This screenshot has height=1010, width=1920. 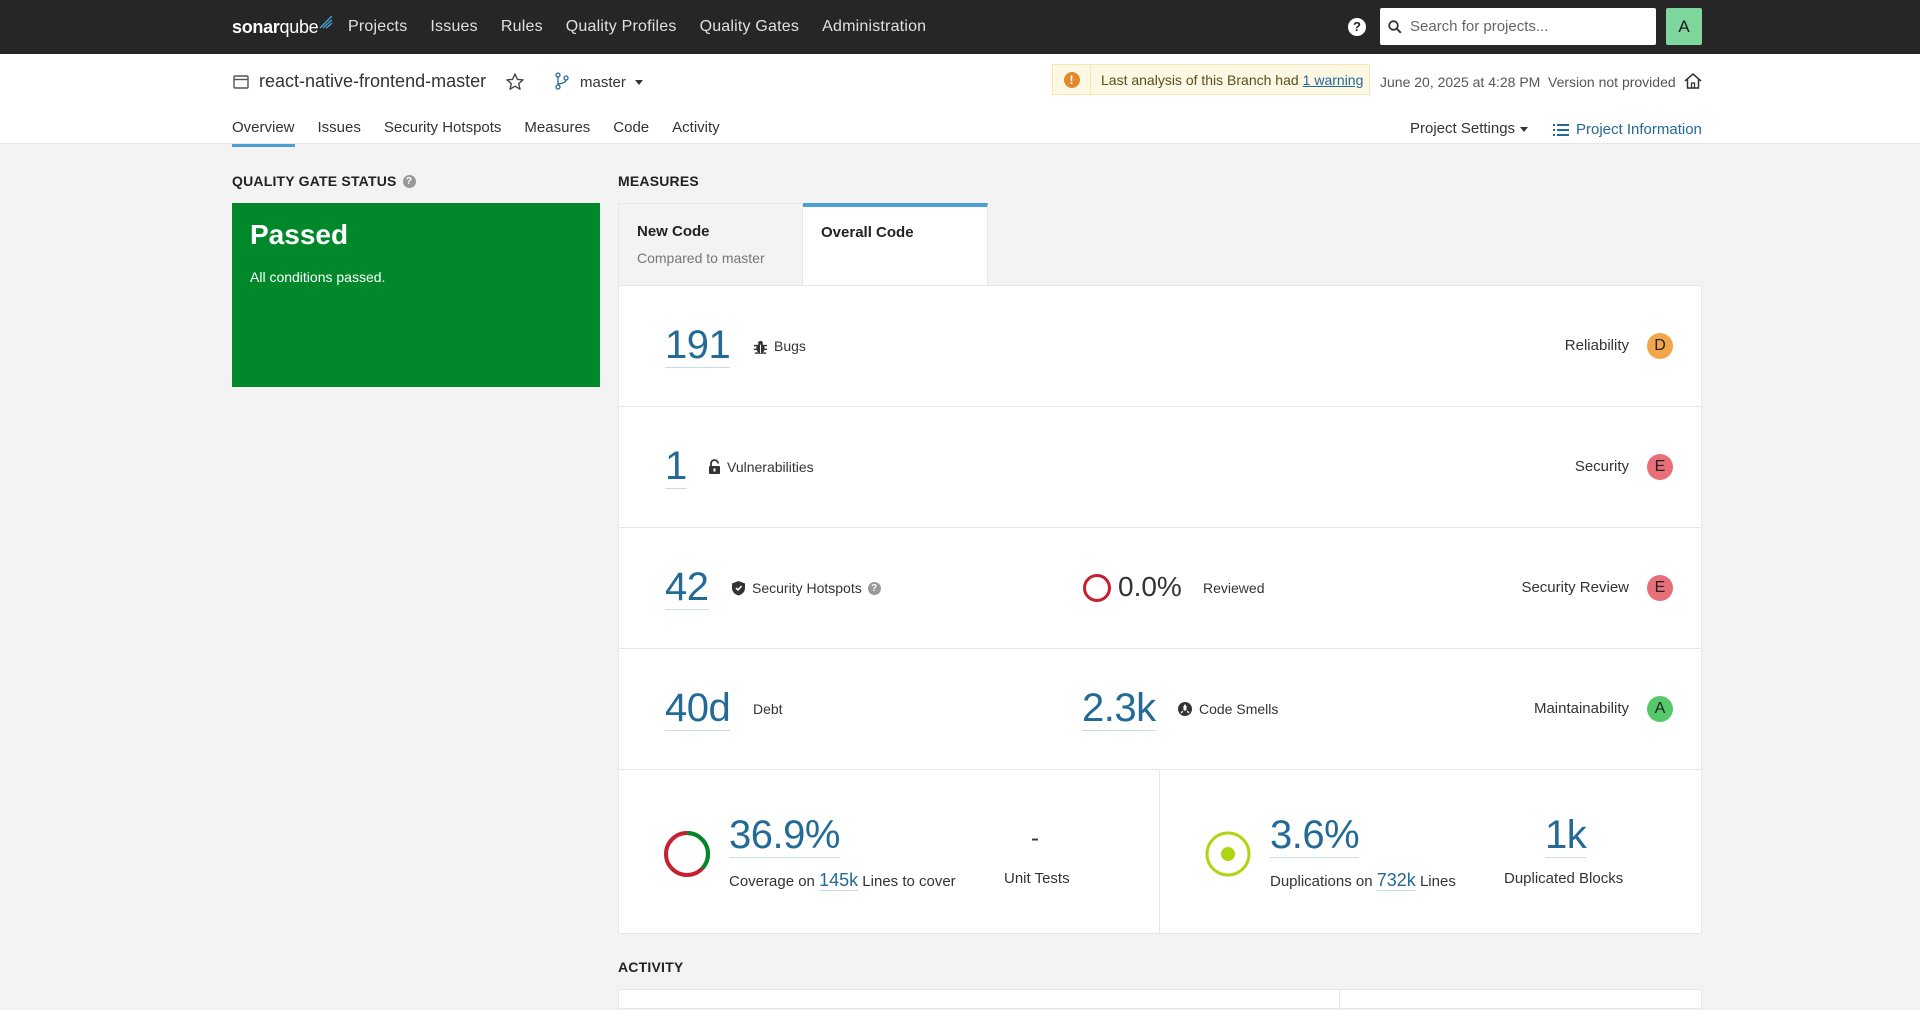 What do you see at coordinates (318, 277) in the screenshot?
I see `quality-gate-subtitle: All conditions passed.` at bounding box center [318, 277].